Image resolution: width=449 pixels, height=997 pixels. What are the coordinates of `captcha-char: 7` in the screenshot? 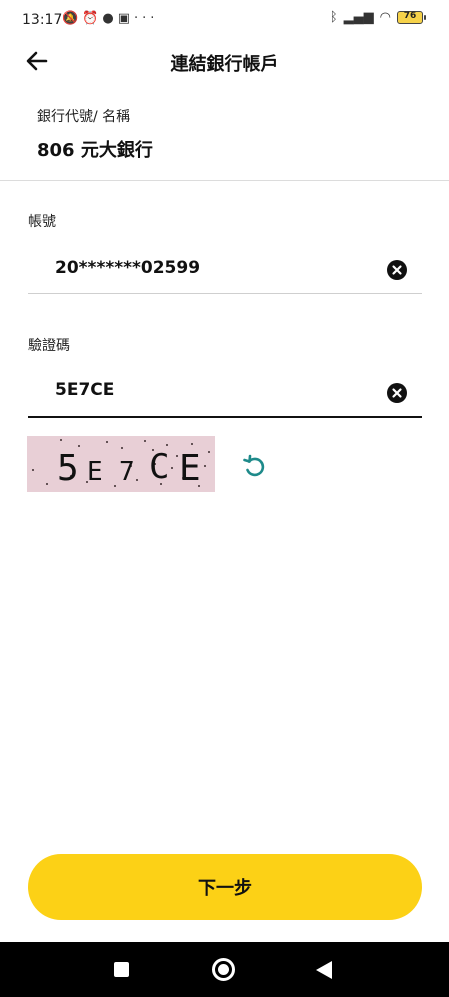 It's located at (127, 472).